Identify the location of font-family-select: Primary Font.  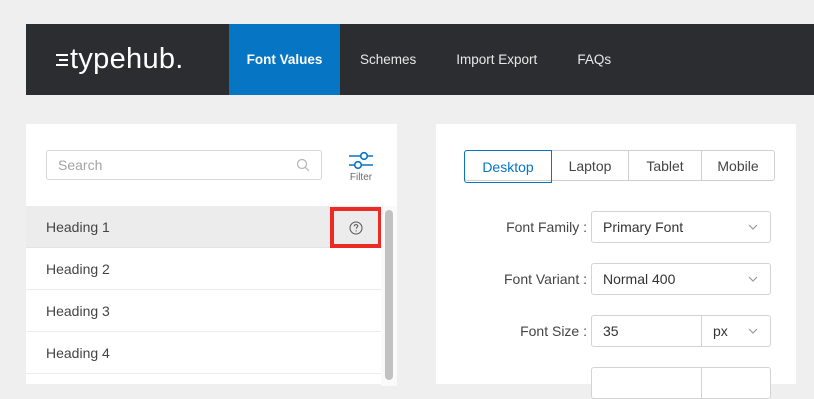
(681, 227).